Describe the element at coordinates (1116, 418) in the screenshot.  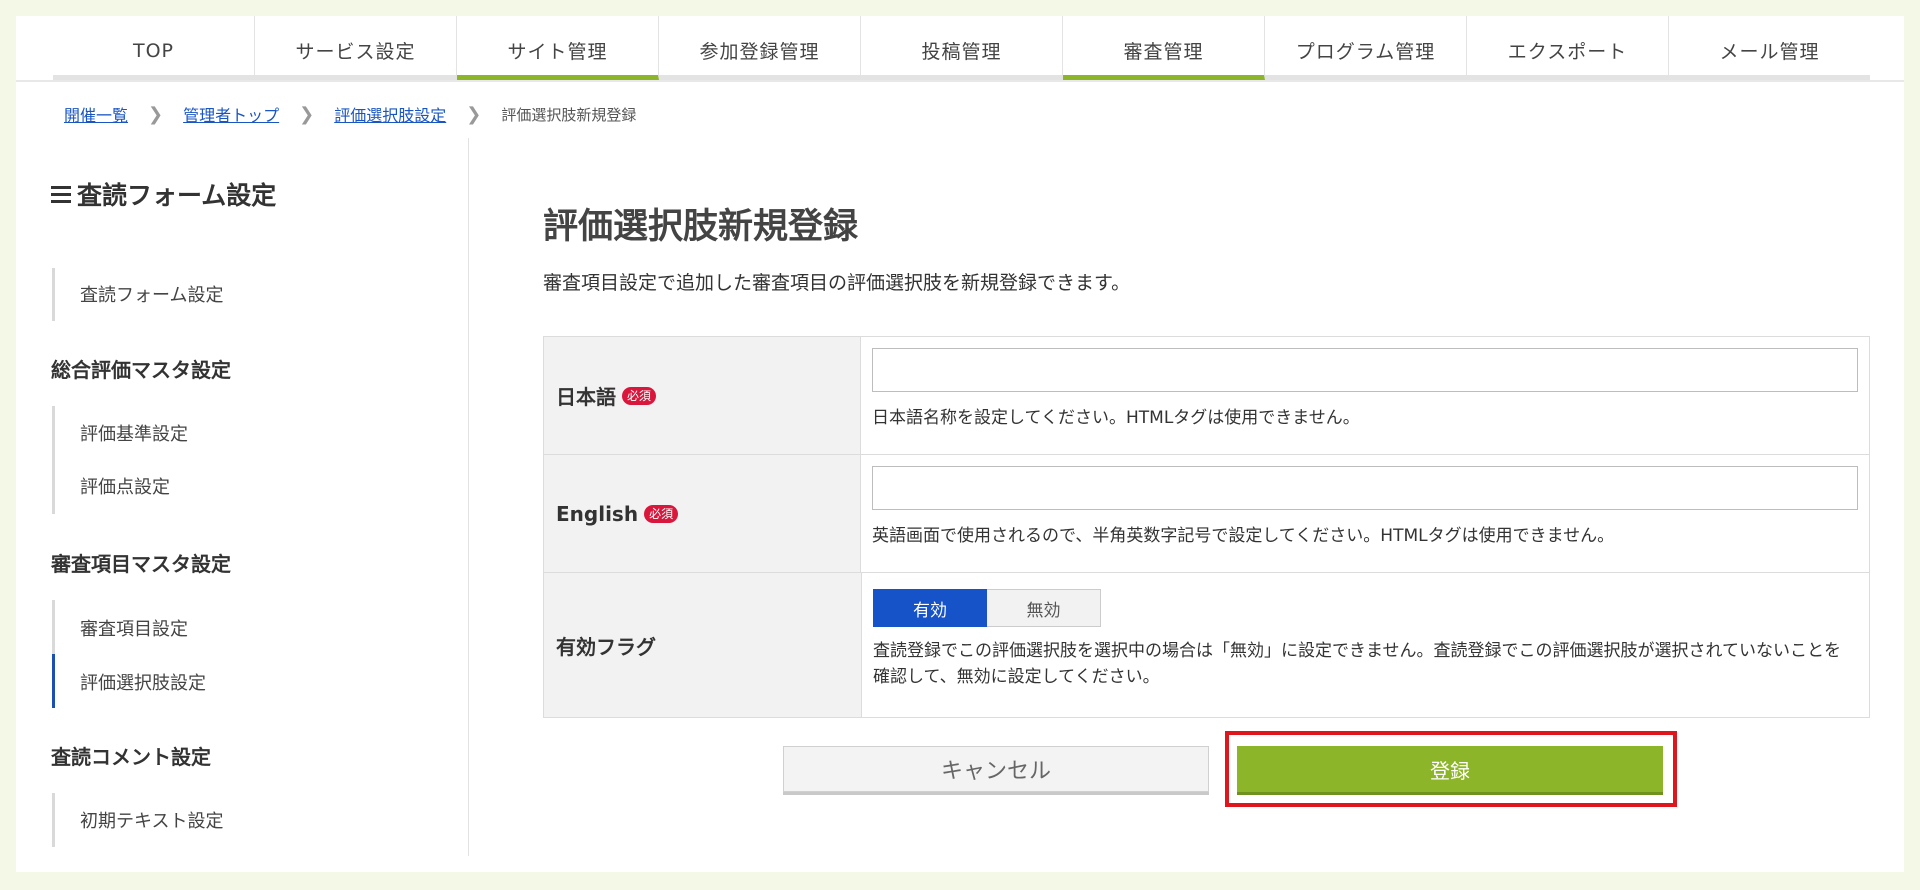
I see `field-hint-japanese: 日本語名称を設定してください。HTMLタグは使用できません。` at that location.